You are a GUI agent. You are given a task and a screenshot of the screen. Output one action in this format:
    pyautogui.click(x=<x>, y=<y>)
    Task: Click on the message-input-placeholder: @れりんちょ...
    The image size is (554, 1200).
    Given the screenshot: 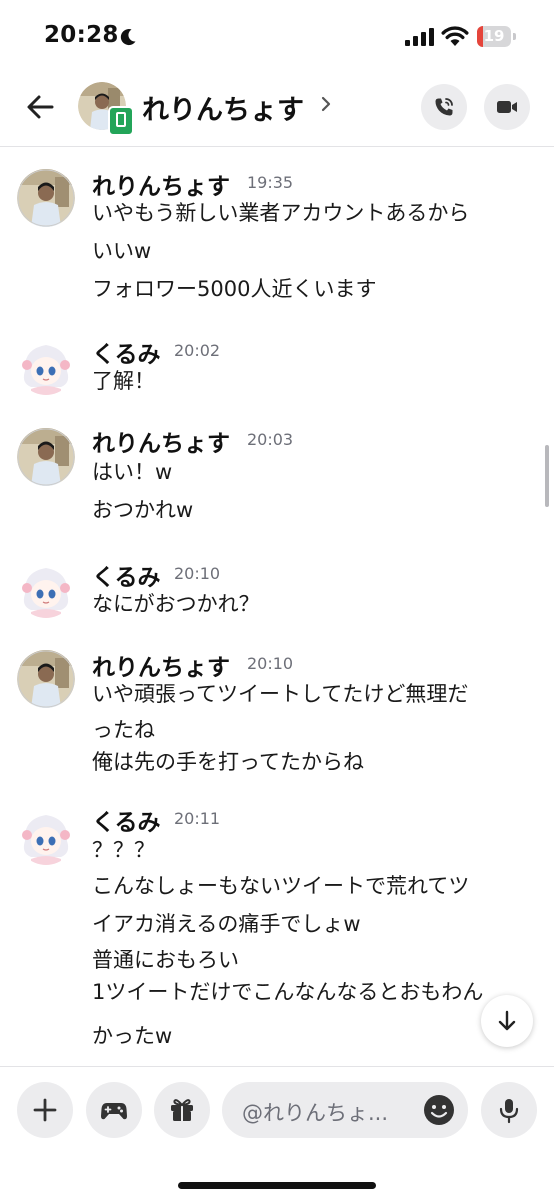 What is the action you would take?
    pyautogui.click(x=315, y=1113)
    